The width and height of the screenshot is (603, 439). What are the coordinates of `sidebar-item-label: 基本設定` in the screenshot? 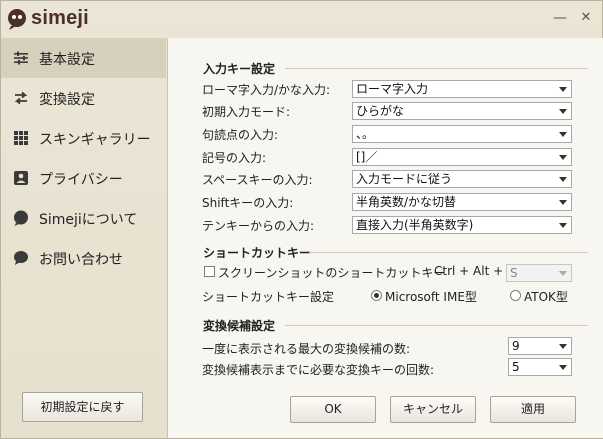 It's located at (67, 60).